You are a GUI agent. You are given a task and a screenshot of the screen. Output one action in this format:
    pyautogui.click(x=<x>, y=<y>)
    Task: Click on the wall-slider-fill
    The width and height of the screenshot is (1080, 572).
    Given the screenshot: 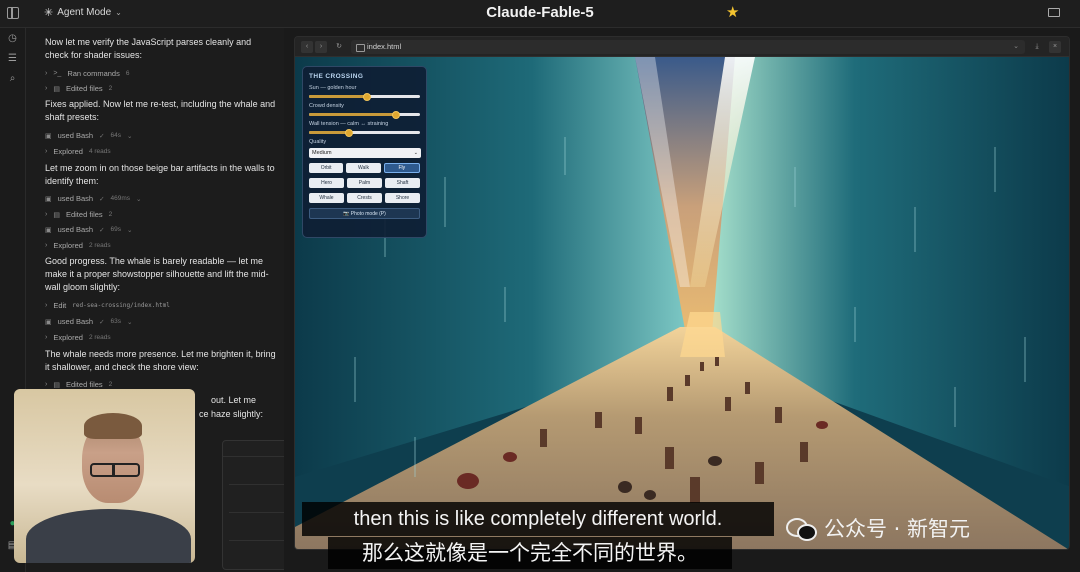 What is the action you would take?
    pyautogui.click(x=329, y=132)
    